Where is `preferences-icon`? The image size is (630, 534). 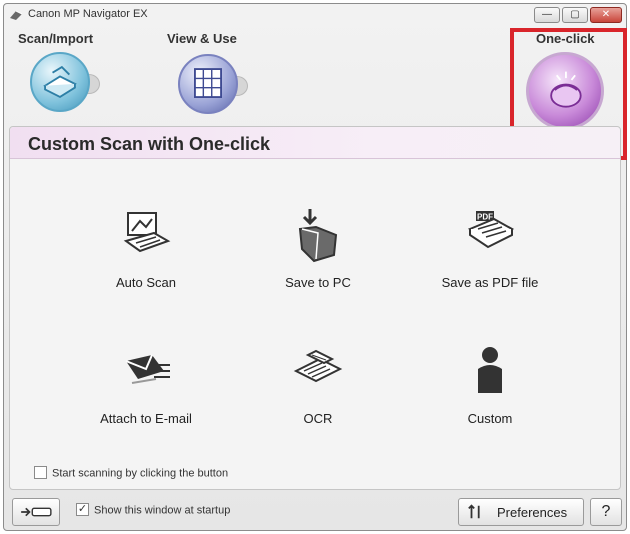 preferences-icon is located at coordinates (474, 511).